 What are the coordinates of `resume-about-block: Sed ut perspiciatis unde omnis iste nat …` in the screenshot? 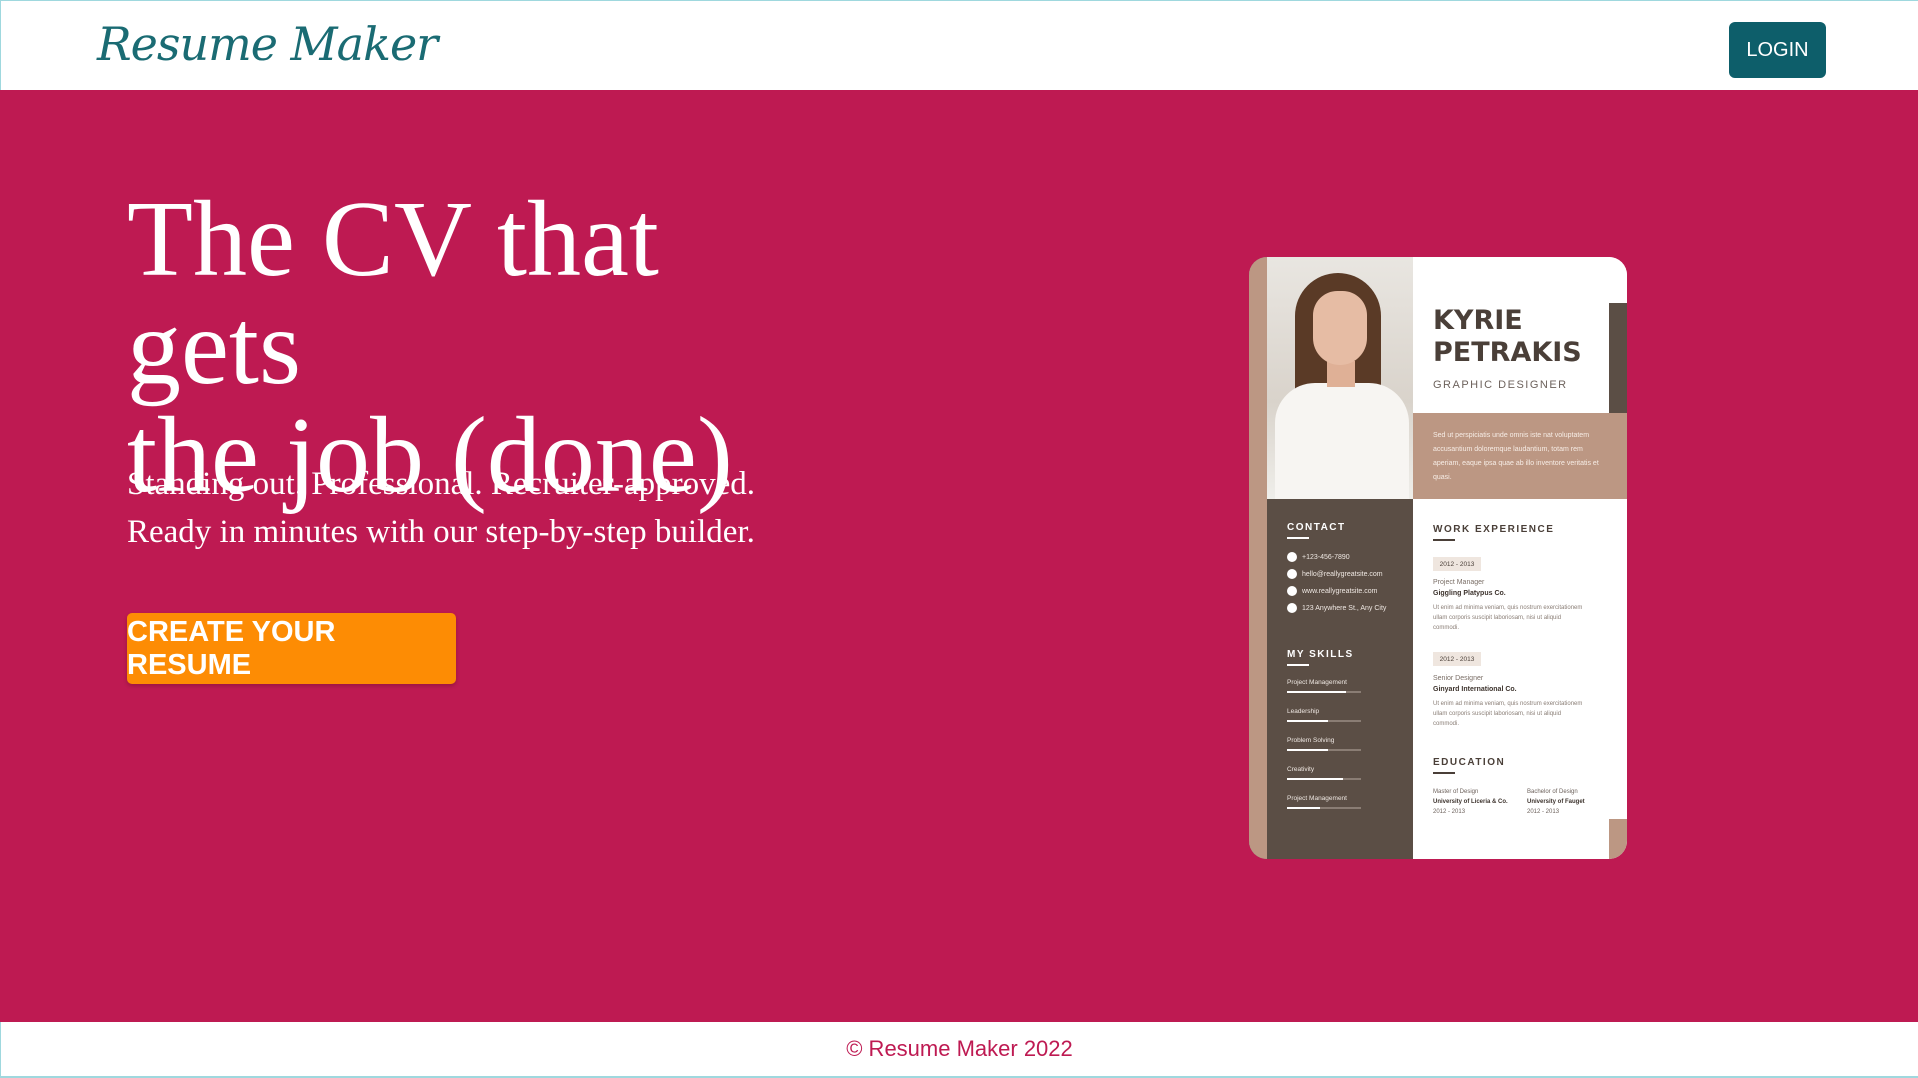 It's located at (1520, 456).